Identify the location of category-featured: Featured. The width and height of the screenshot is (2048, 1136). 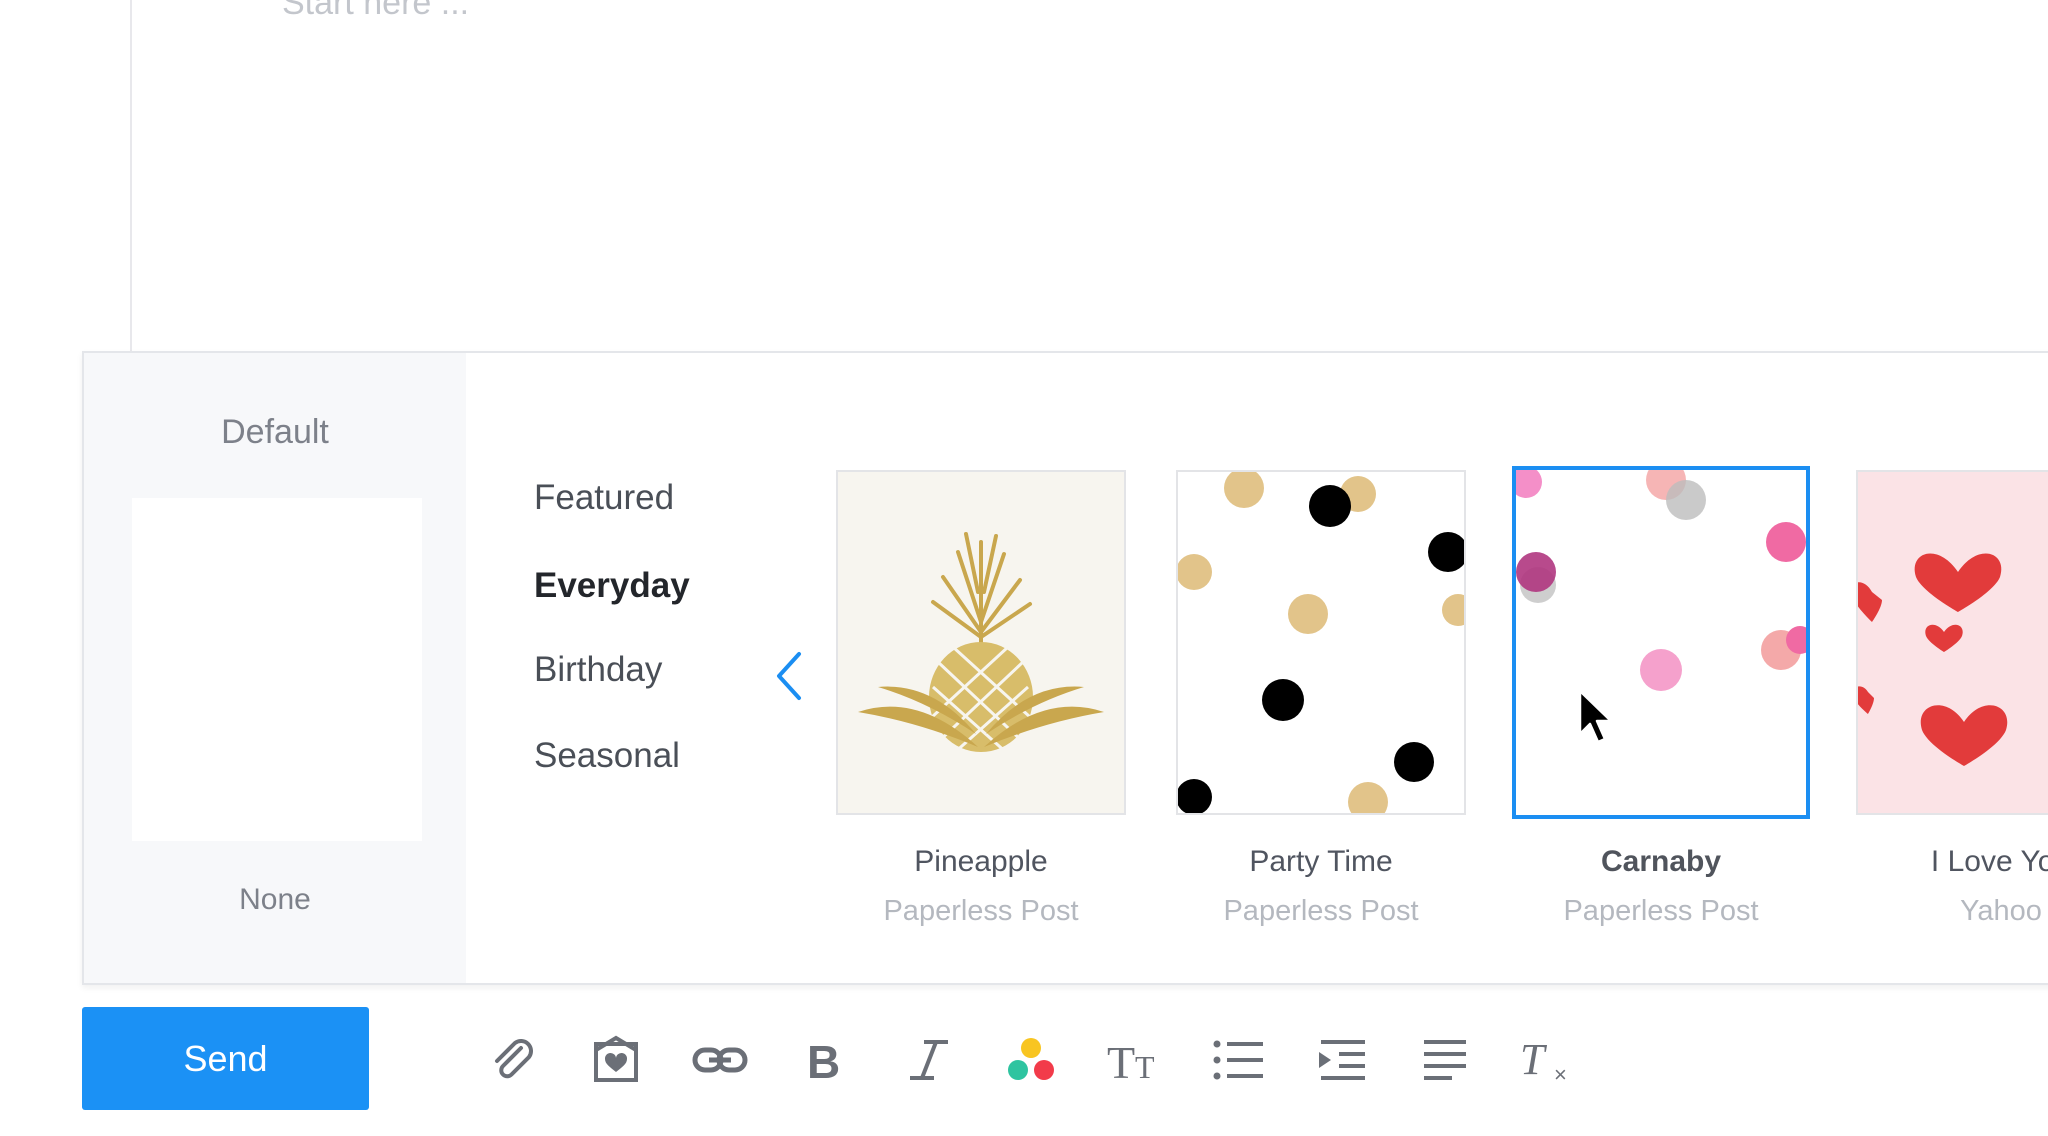
(604, 498).